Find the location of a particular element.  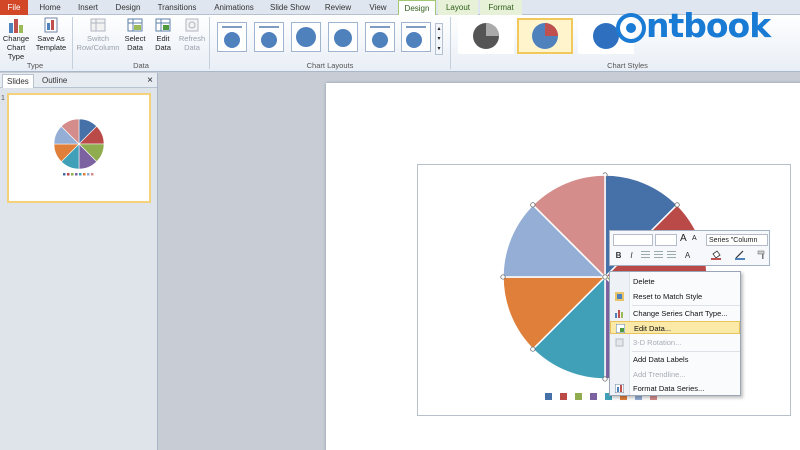

tab-slide-show: Slide Show is located at coordinates (290, 7).